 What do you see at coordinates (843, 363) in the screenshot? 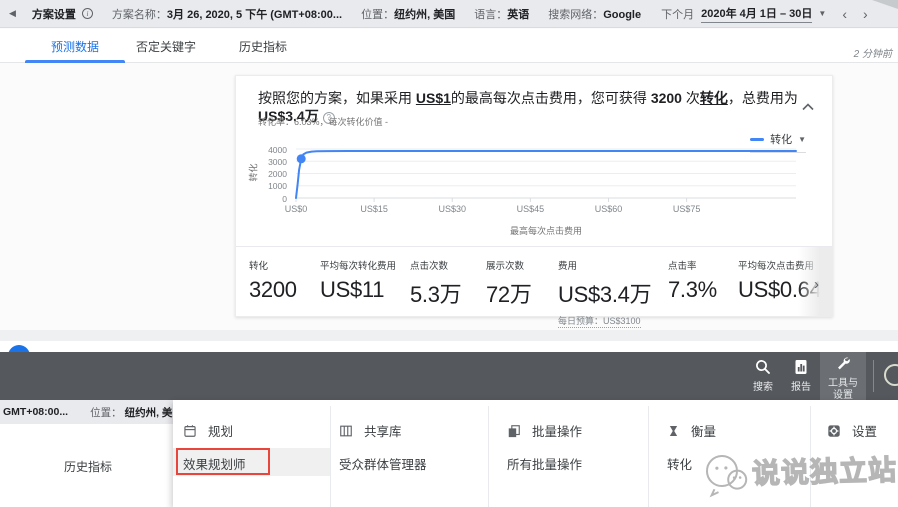
I see `wrench-icon` at bounding box center [843, 363].